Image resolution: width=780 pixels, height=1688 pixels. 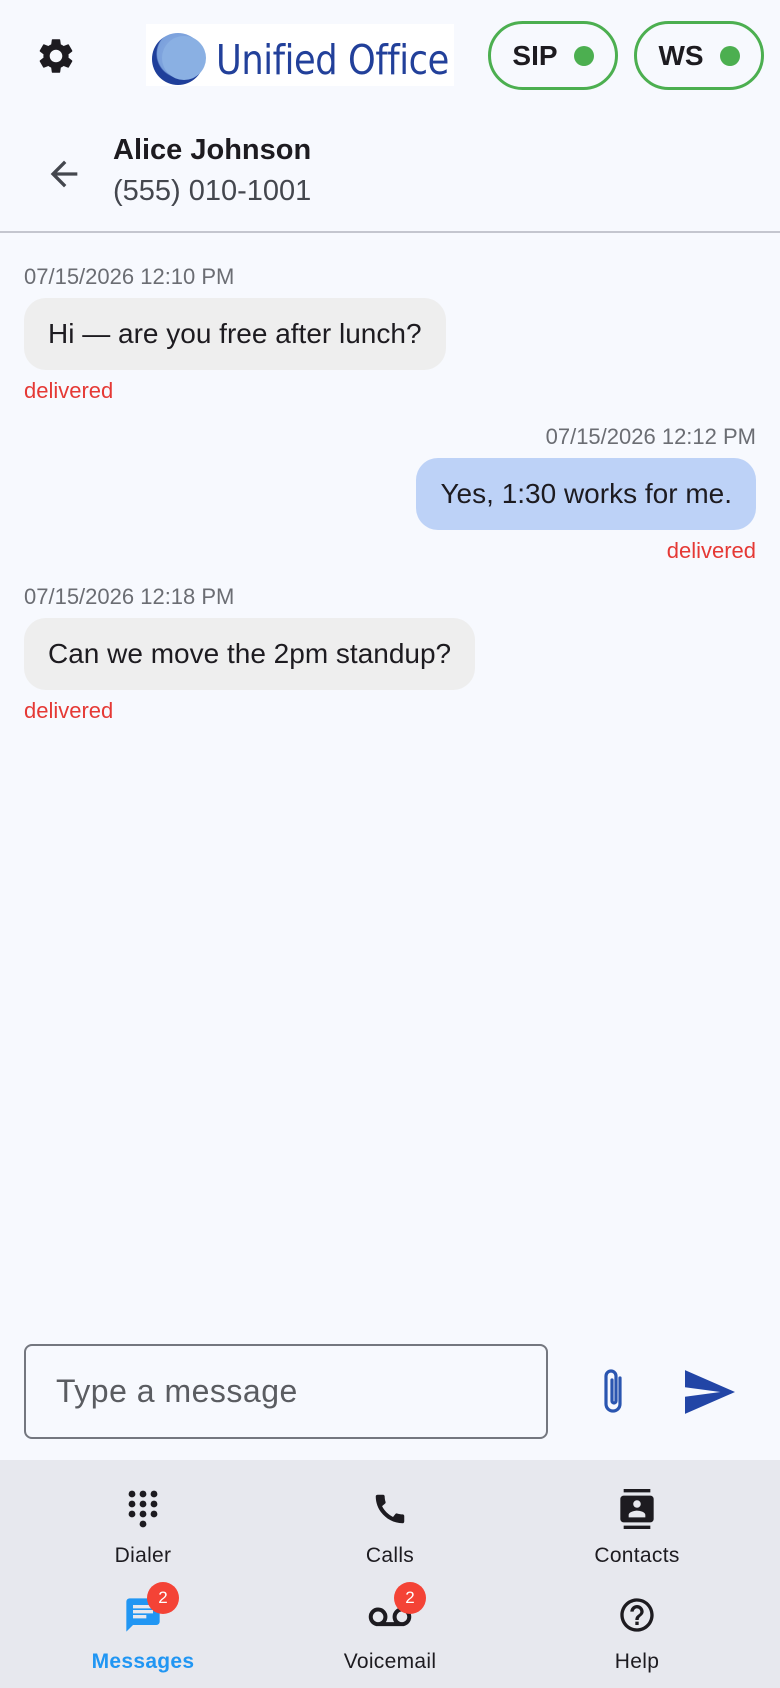 I want to click on message-timestamp: 07/15/2026 12:10 PM, so click(x=129, y=276).